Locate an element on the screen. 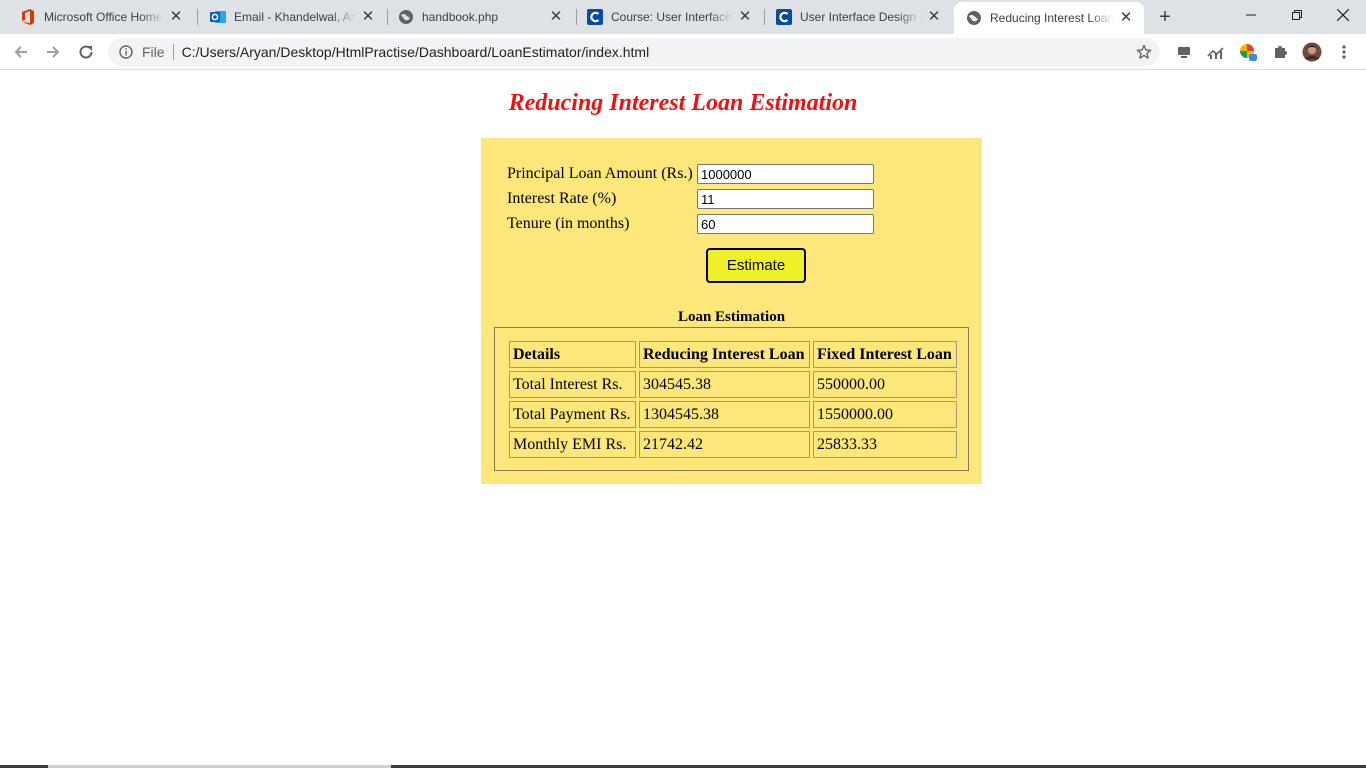 The width and height of the screenshot is (1366, 768). bookmark-star-icon is located at coordinates (1144, 52).